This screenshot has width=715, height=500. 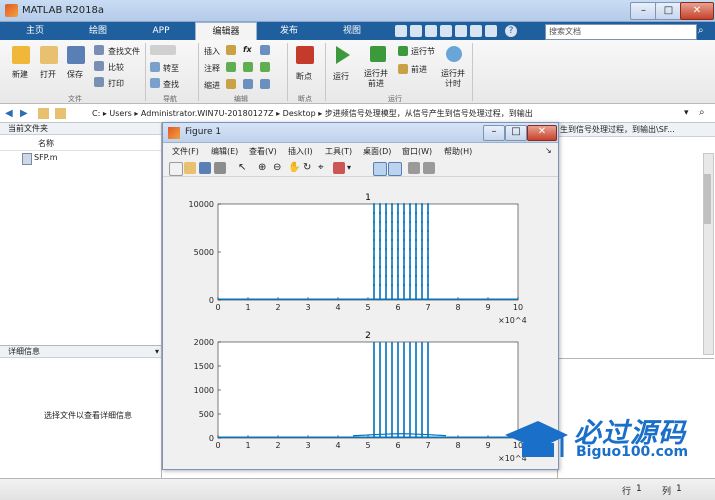 What do you see at coordinates (708, 254) in the screenshot?
I see `scrollbar` at bounding box center [708, 254].